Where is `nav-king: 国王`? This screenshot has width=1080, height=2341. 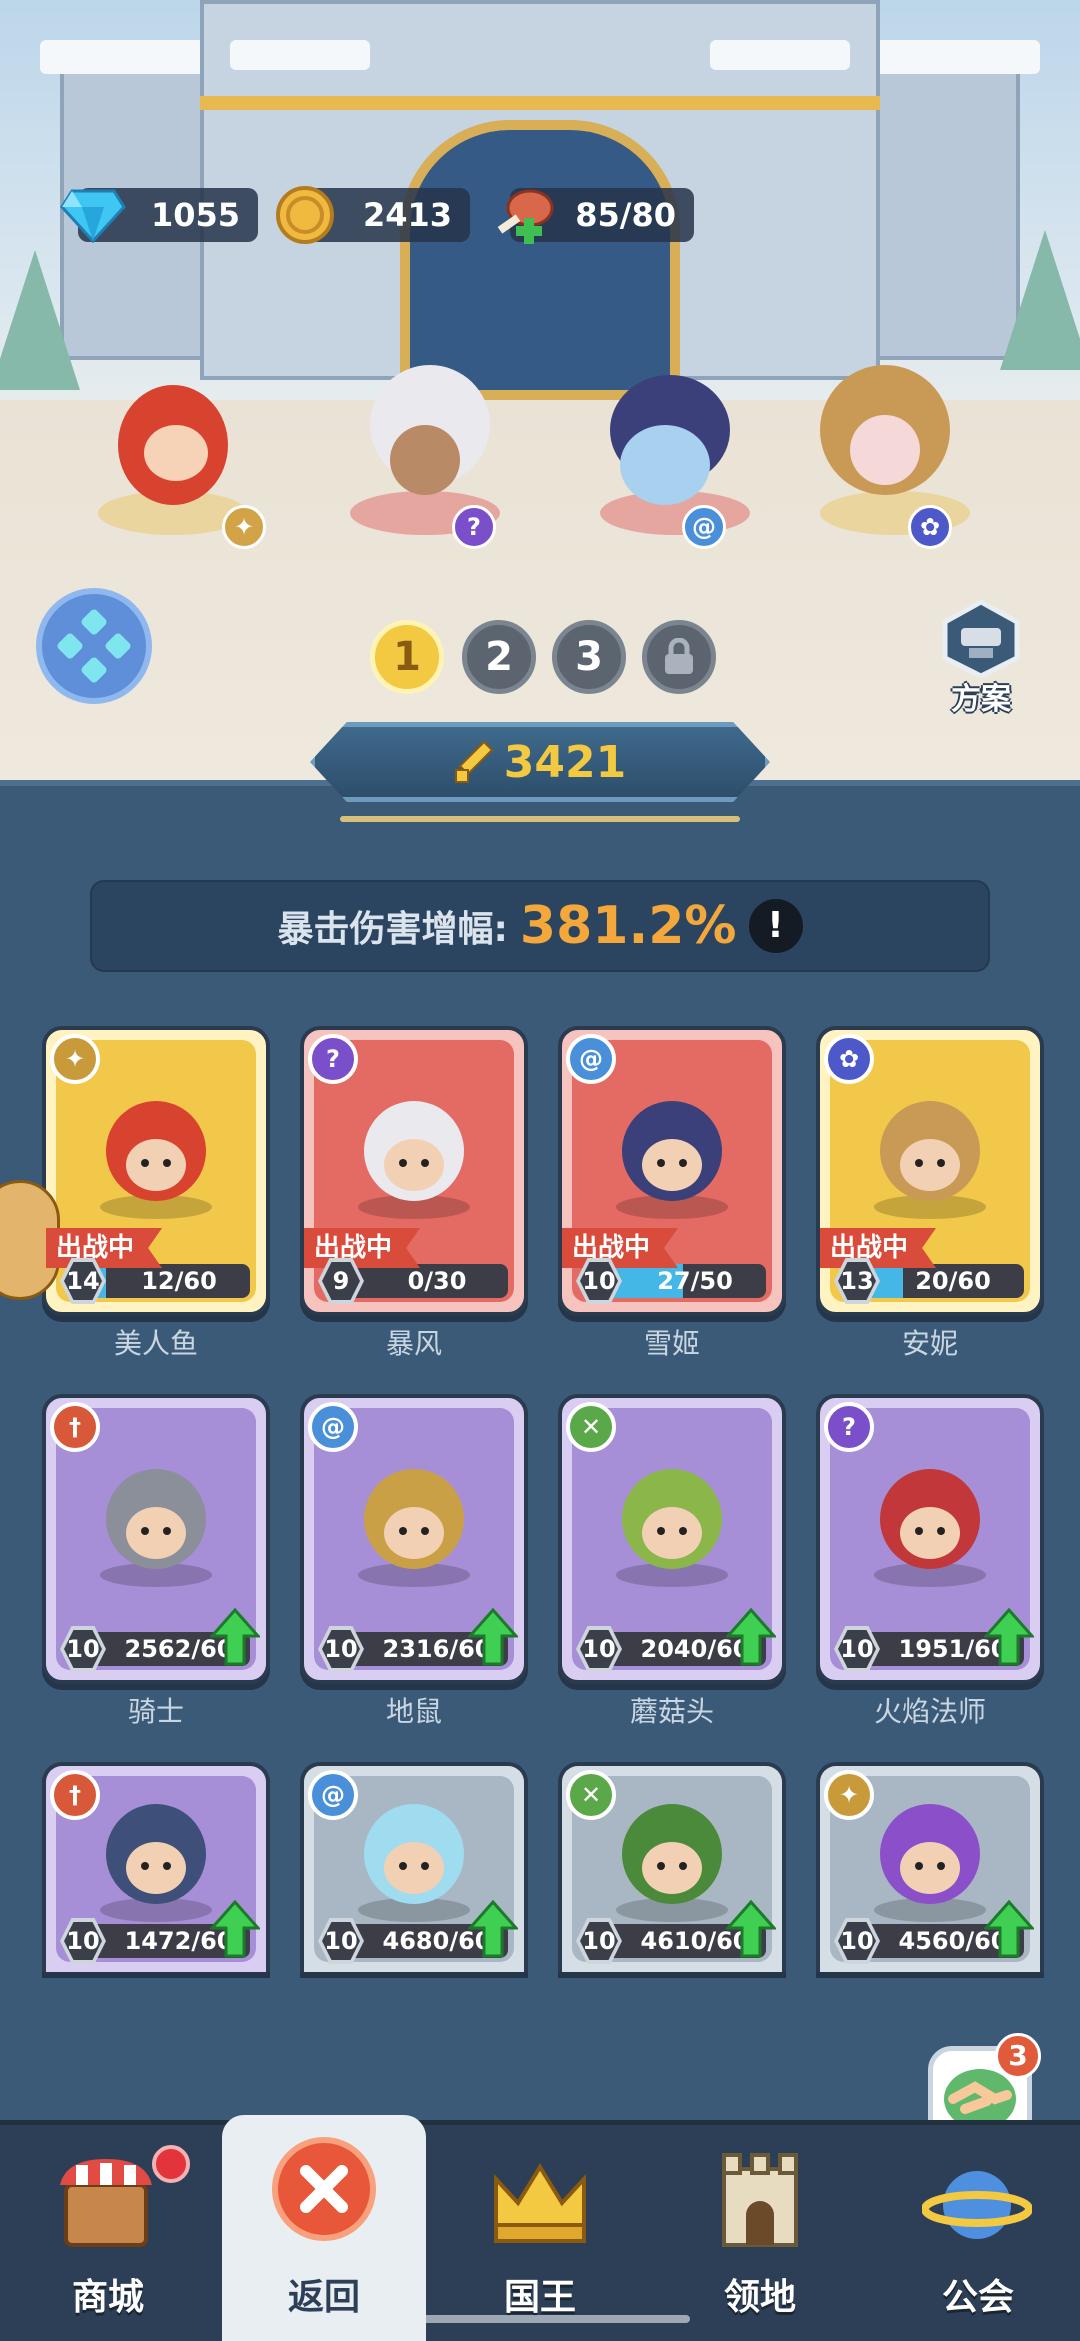
nav-king: 国王 is located at coordinates (540, 2233).